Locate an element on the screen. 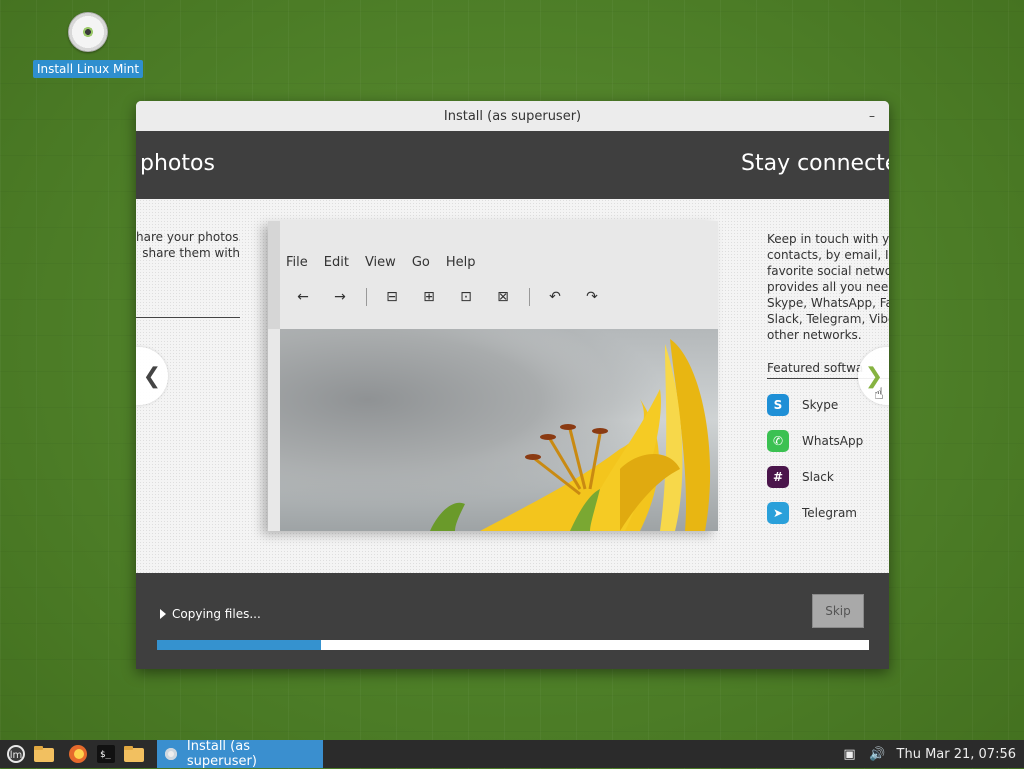 The width and height of the screenshot is (1024, 769). featured-apps-list: S Skype ✆ WhatsApp # Slack ➤ Telegram is located at coordinates (828, 459).